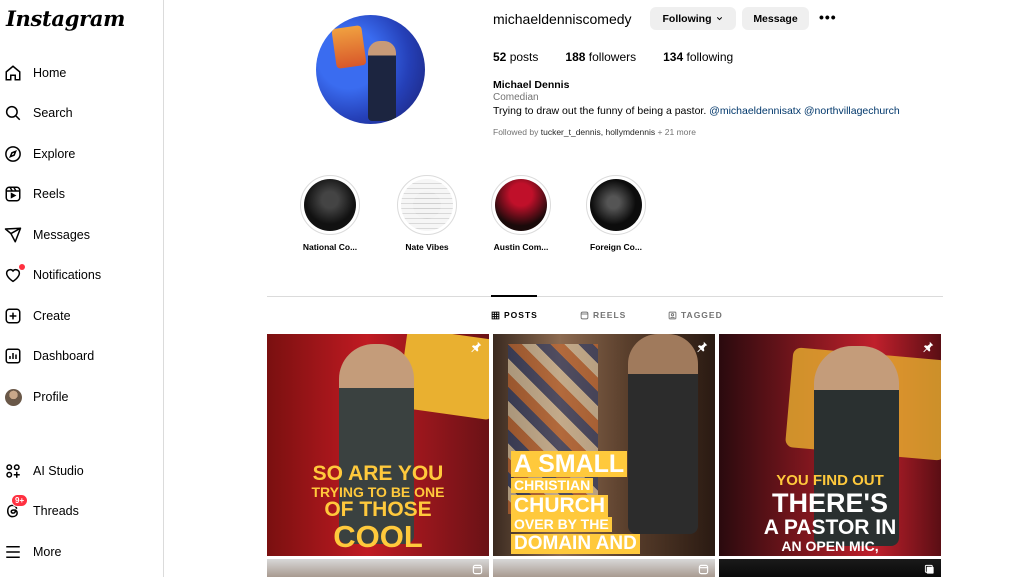 This screenshot has width=1024, height=577. What do you see at coordinates (65, 18) in the screenshot?
I see `instagram-logo: Instagram` at bounding box center [65, 18].